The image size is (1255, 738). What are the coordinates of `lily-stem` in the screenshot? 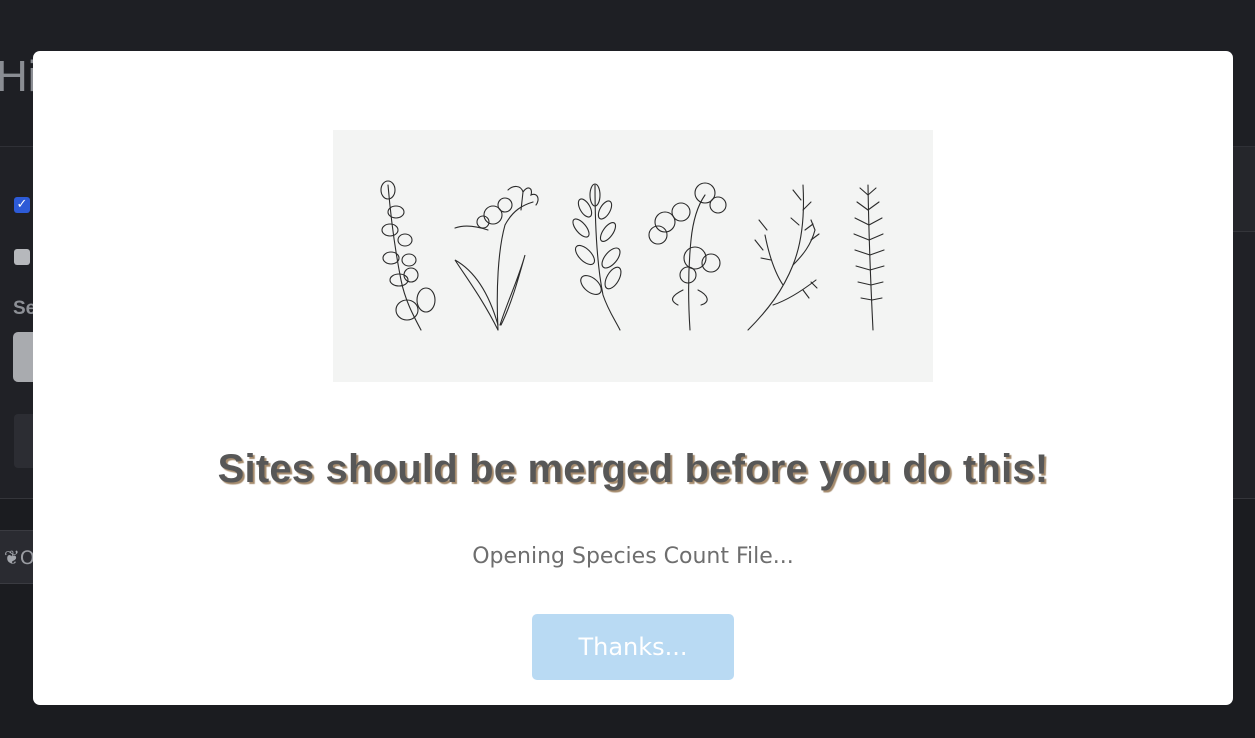 It's located at (687, 256).